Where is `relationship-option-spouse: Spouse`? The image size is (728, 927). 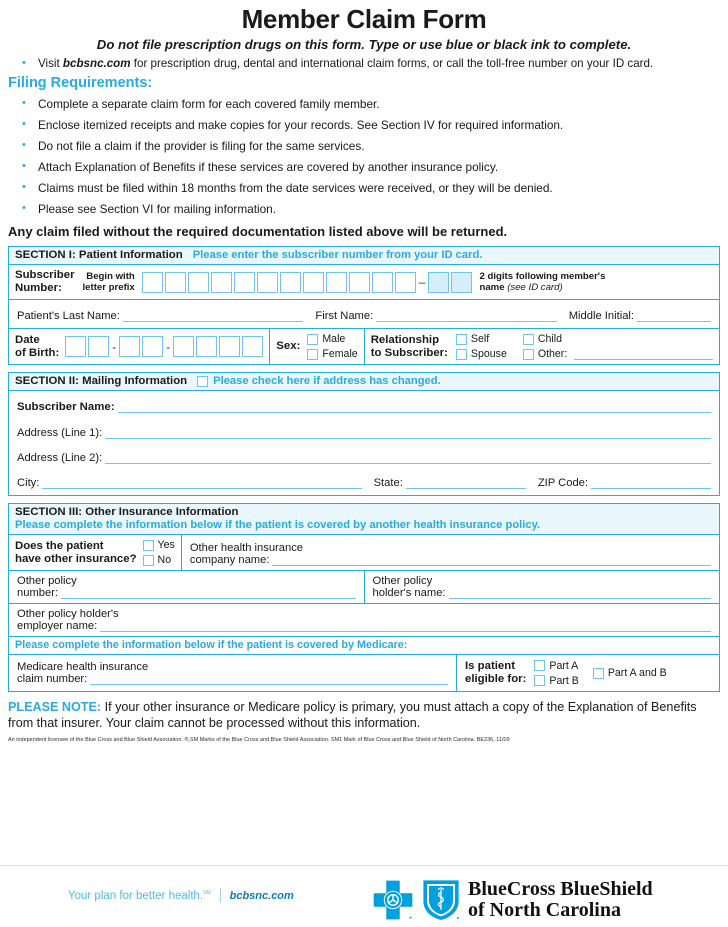 relationship-option-spouse: Spouse is located at coordinates (481, 354).